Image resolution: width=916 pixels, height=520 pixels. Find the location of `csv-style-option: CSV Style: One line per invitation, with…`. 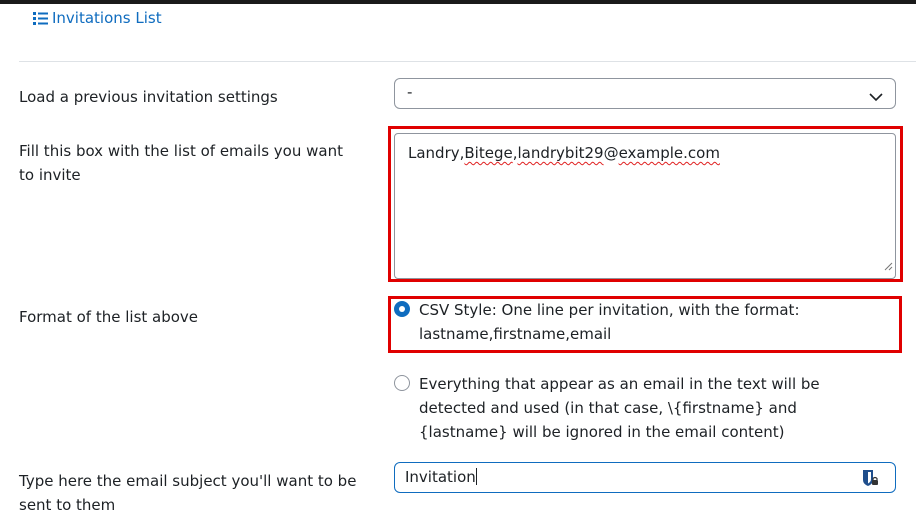

csv-style-option: CSV Style: One line per invitation, with… is located at coordinates (644, 322).